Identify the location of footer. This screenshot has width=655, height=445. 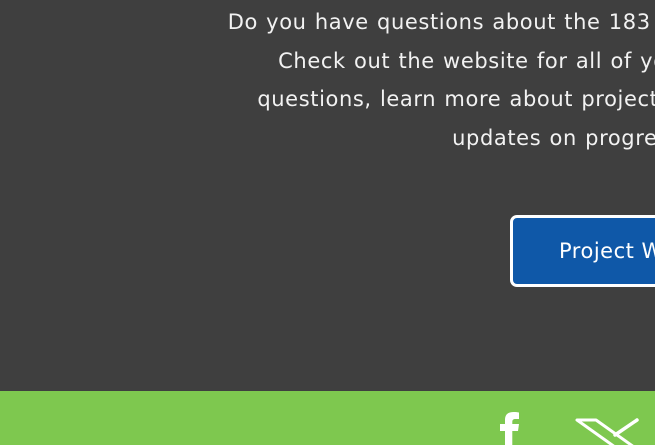
(327, 418).